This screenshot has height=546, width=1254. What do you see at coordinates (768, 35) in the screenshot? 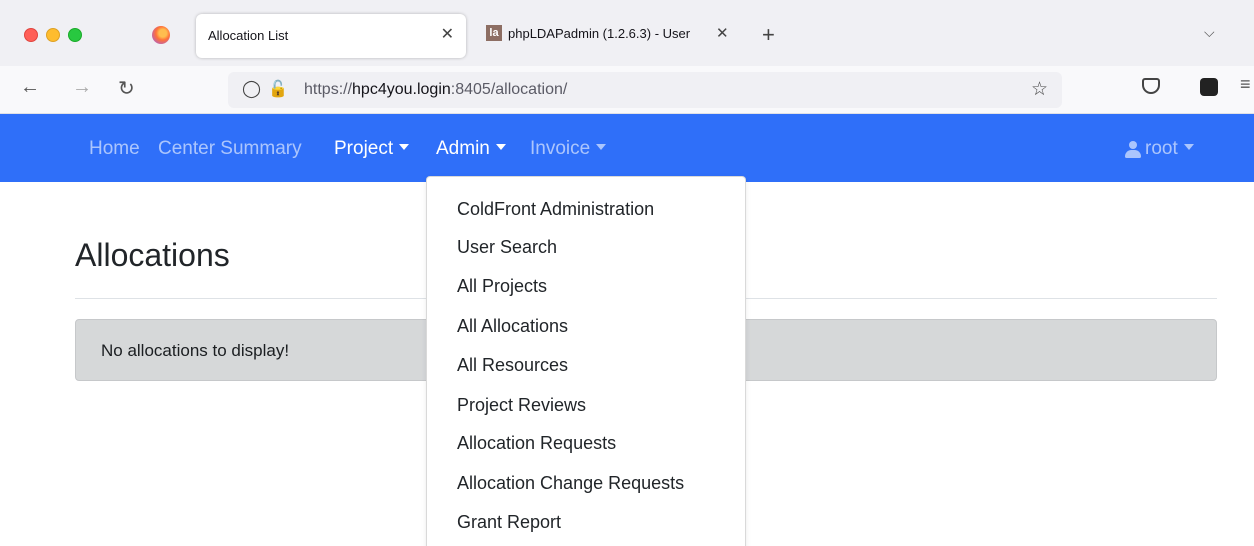
I see `new-tab-button: +` at bounding box center [768, 35].